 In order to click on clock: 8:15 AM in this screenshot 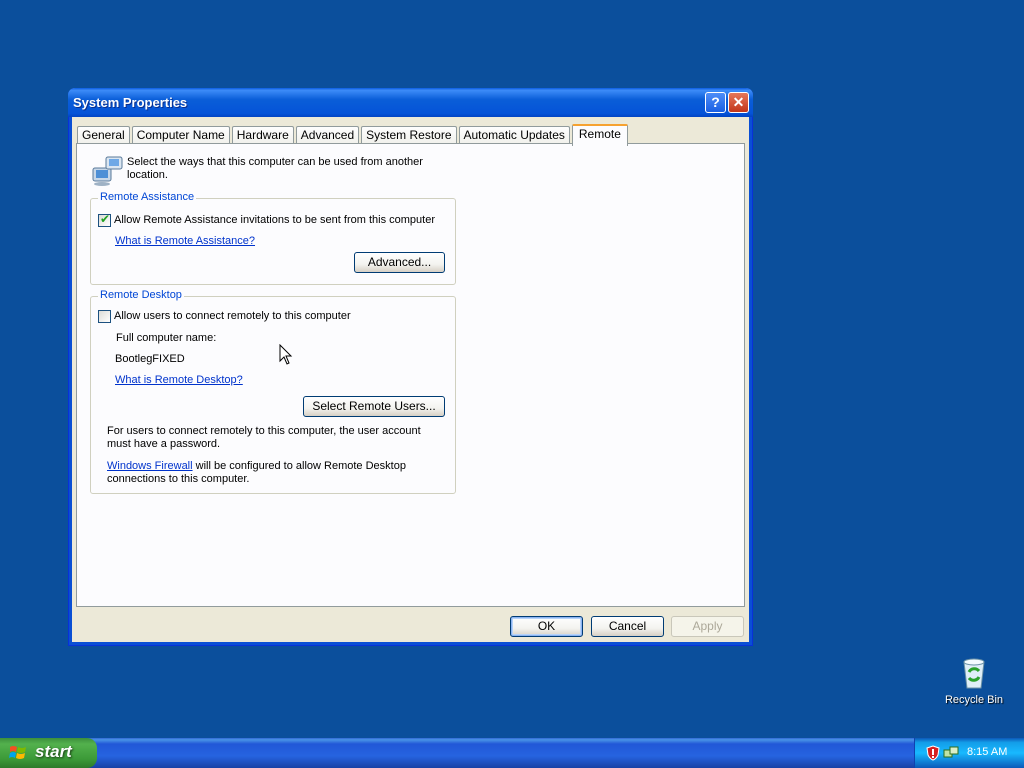, I will do `click(987, 752)`.